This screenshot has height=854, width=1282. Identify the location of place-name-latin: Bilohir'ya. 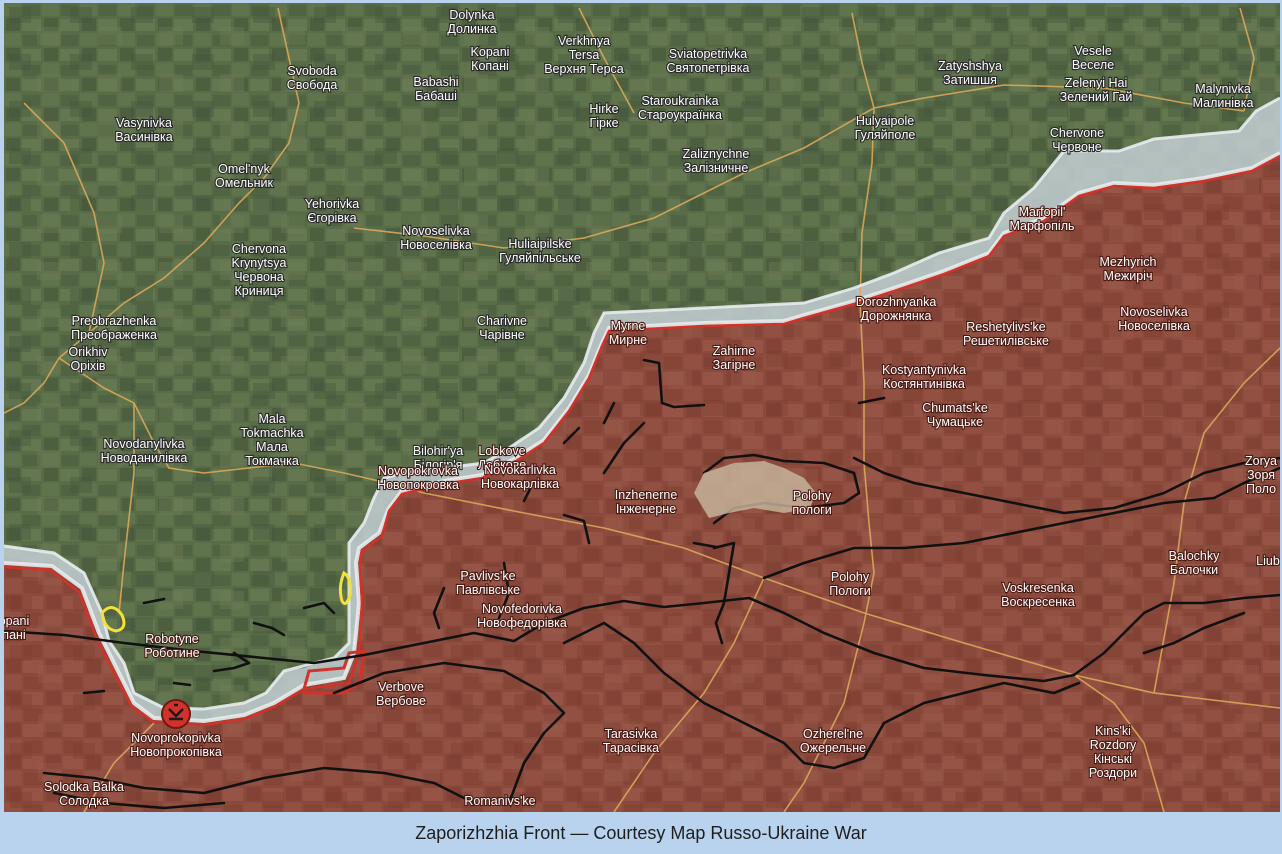
(438, 451).